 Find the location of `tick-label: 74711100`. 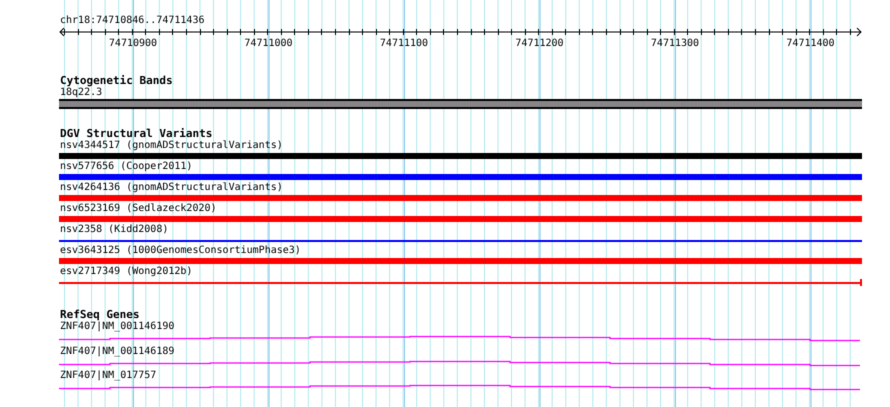

tick-label: 74711100 is located at coordinates (404, 43).